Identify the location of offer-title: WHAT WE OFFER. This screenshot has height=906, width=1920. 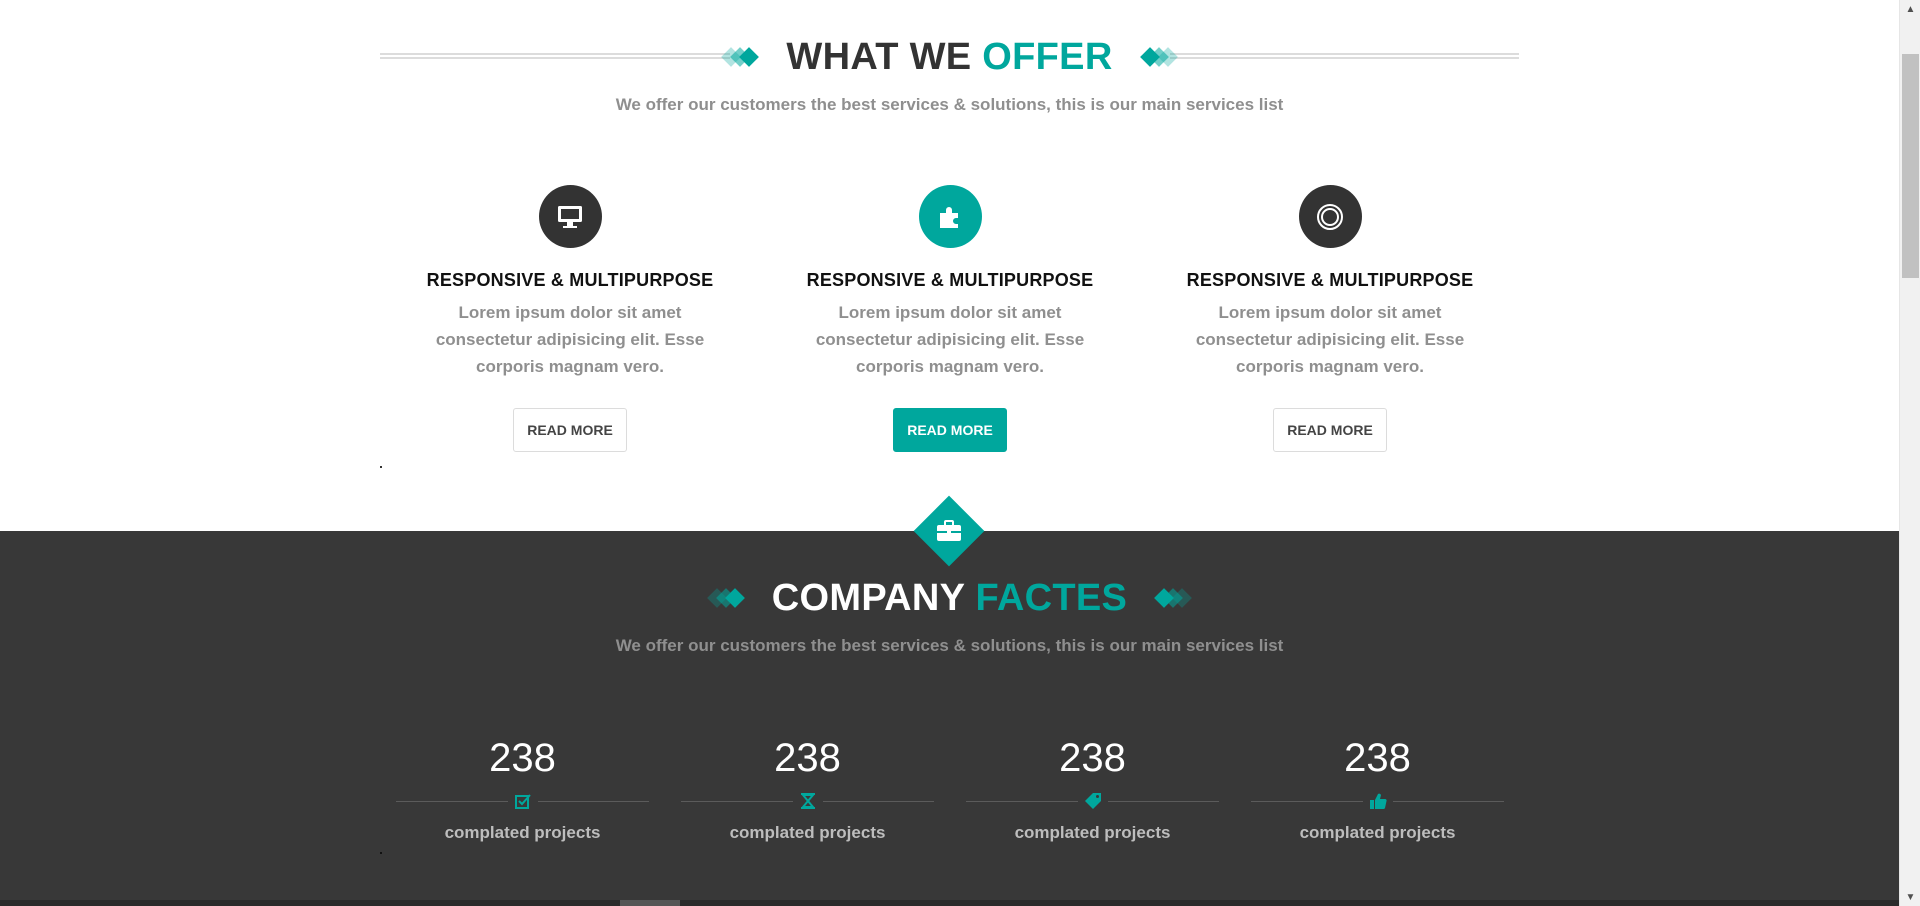
(949, 57).